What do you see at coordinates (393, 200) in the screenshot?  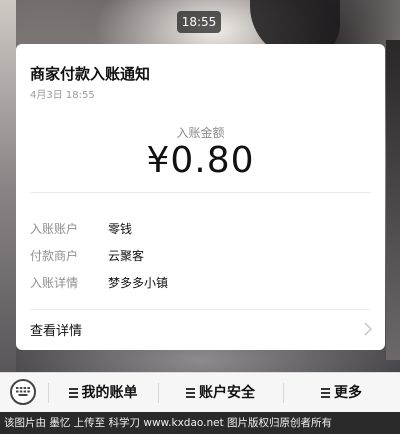 I see `background-right-edge` at bounding box center [393, 200].